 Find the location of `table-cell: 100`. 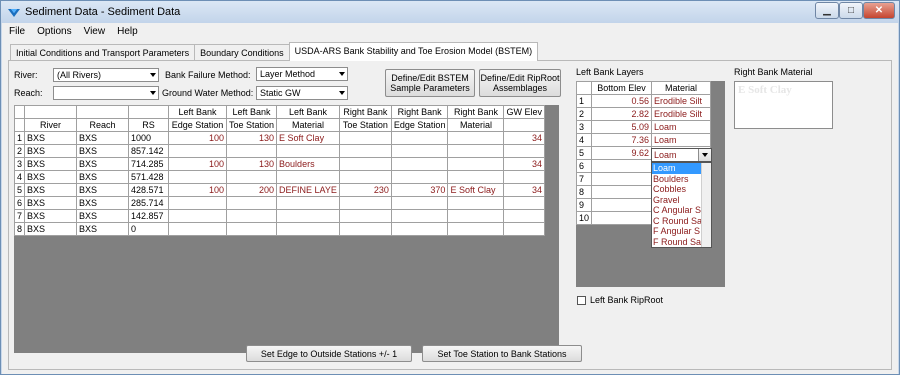

table-cell: 100 is located at coordinates (198, 138).